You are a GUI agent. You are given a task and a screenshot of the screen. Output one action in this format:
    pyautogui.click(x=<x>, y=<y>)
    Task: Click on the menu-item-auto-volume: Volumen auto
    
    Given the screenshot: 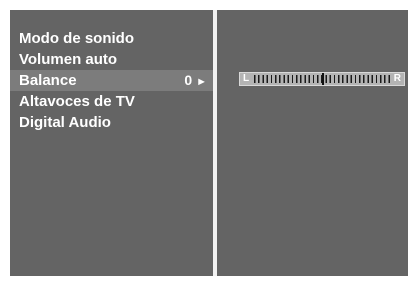 What is the action you would take?
    pyautogui.click(x=111, y=59)
    